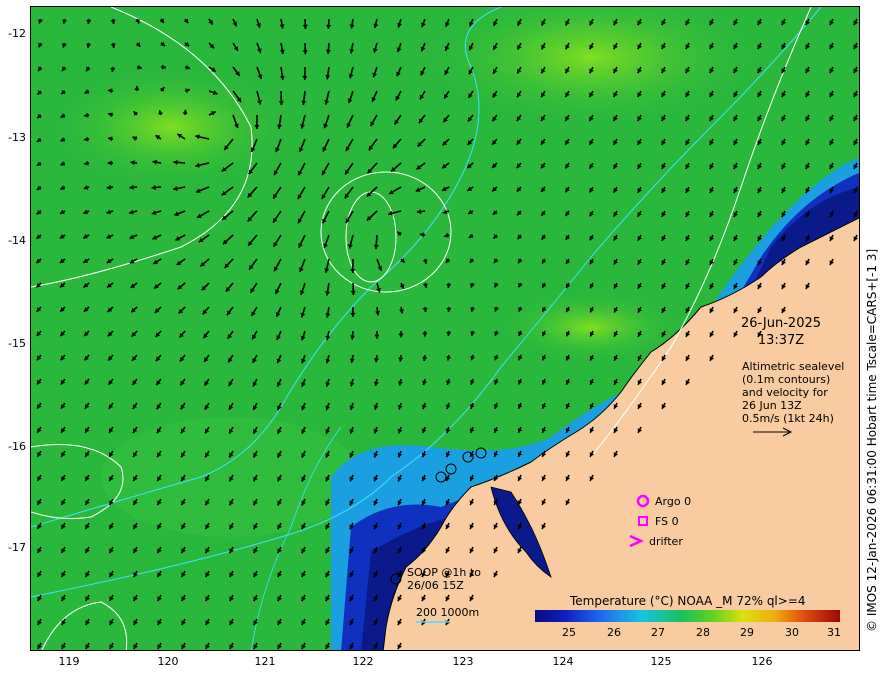 The image size is (880, 680). I want to click on y-tick-label: -13, so click(17, 137).